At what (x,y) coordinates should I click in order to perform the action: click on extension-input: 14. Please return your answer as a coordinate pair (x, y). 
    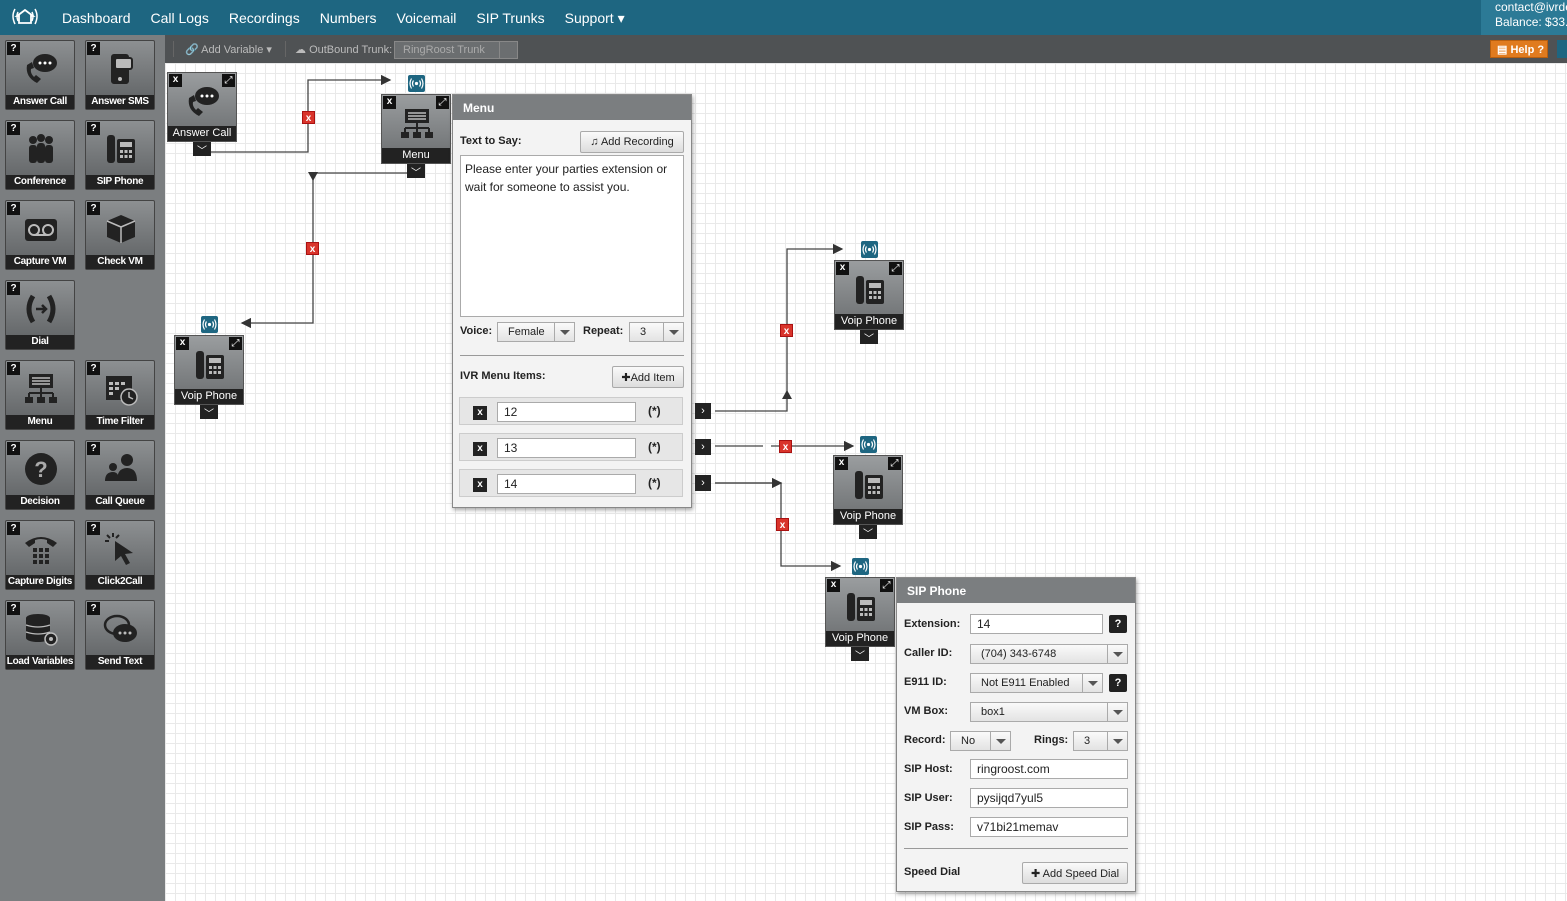
    Looking at the image, I should click on (1036, 624).